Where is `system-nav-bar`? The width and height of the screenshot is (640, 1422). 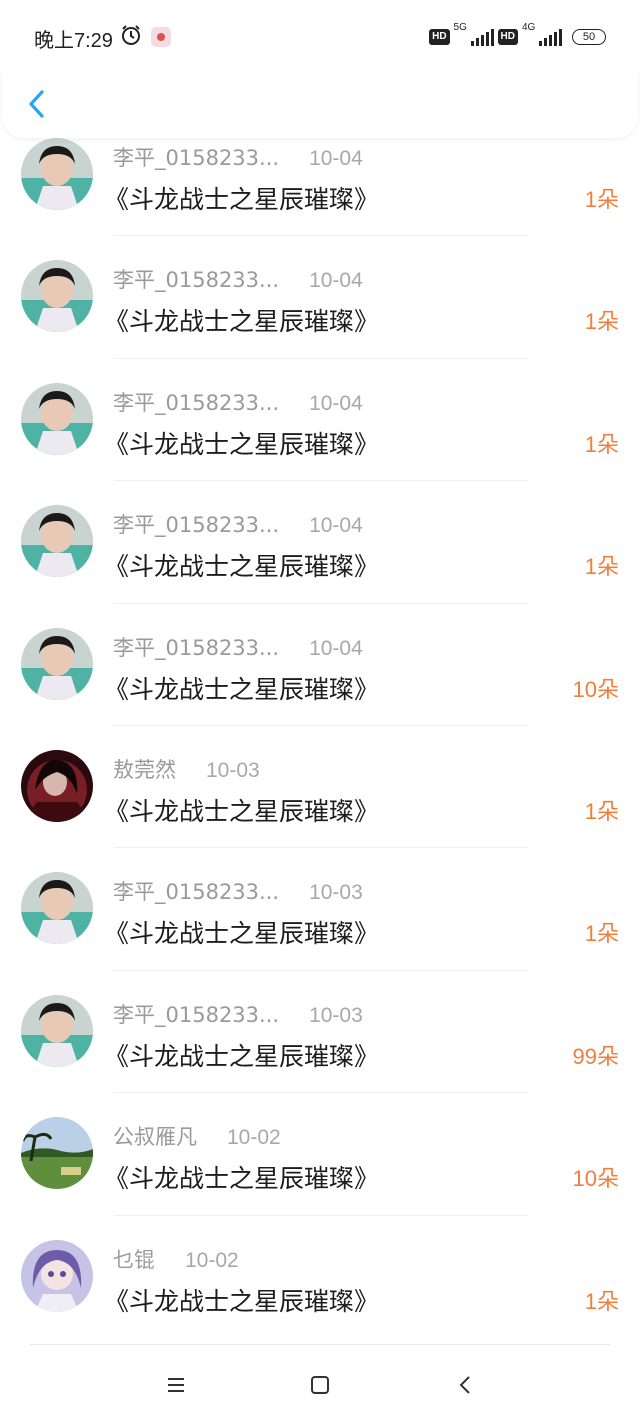
system-nav-bar is located at coordinates (320, 1386).